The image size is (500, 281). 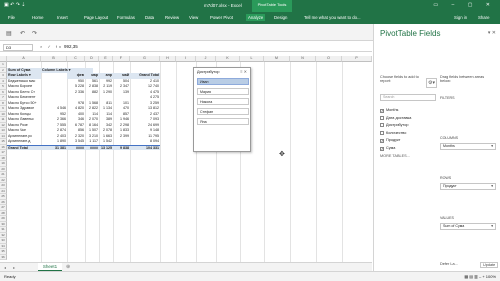 I want to click on column-header: H, so click(x=168, y=59).